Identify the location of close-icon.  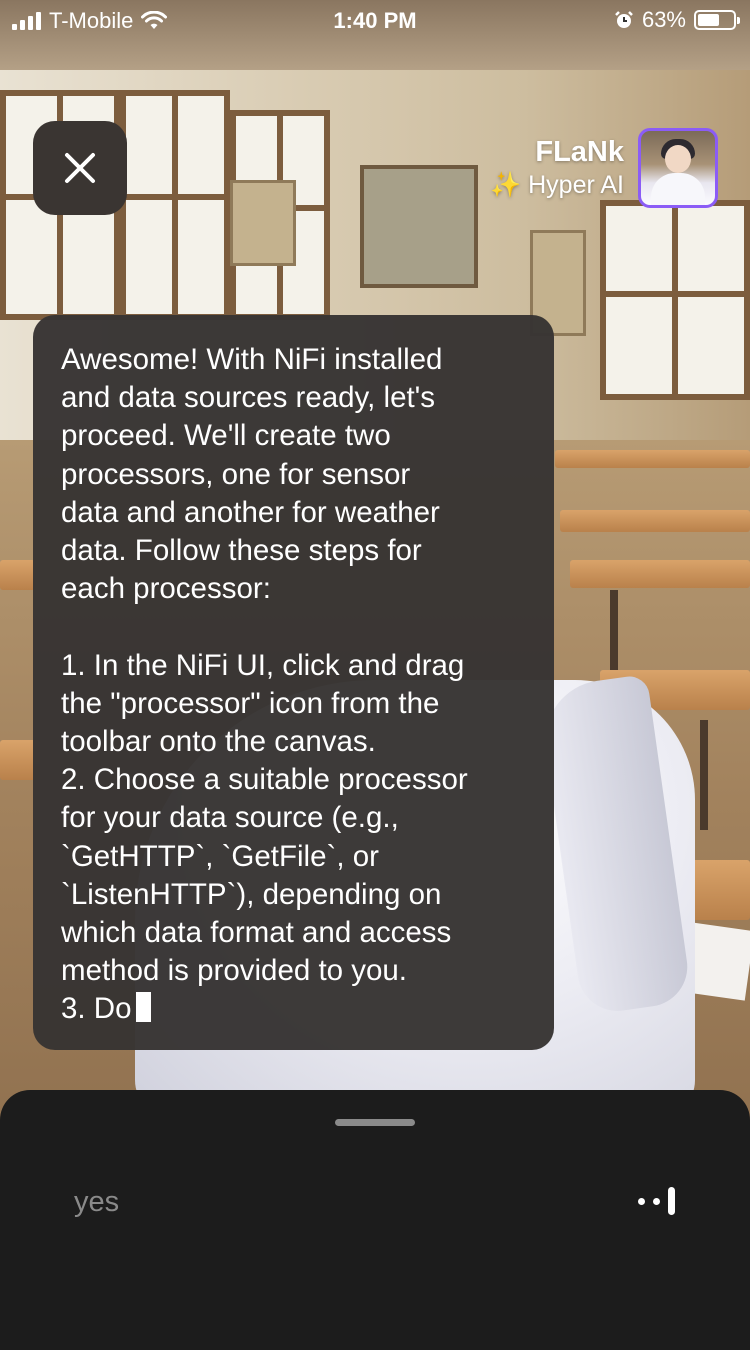
(80, 168).